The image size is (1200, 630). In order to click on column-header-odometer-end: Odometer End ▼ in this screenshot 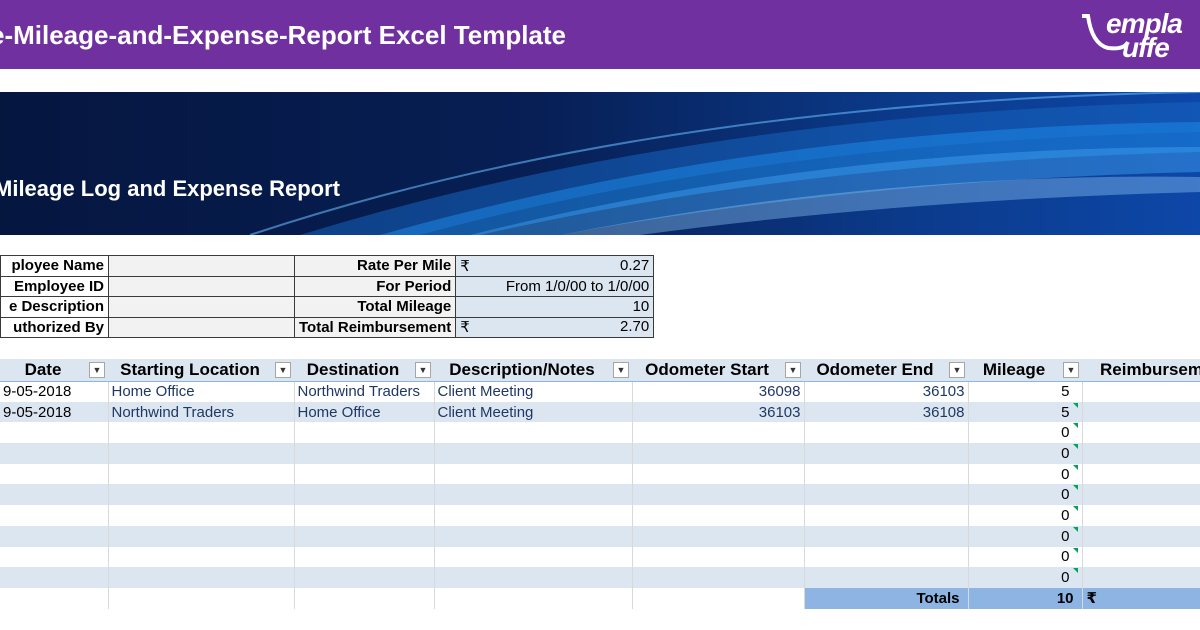, I will do `click(886, 370)`.